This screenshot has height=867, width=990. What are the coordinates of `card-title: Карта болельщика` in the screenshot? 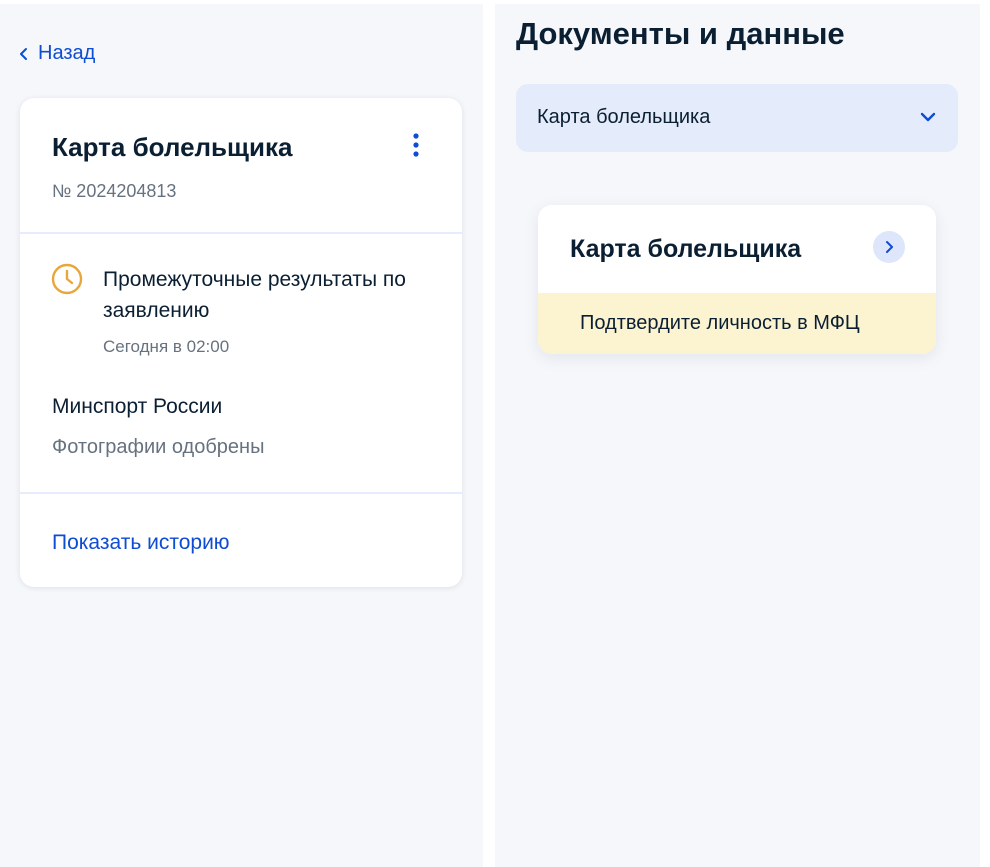 It's located at (172, 147).